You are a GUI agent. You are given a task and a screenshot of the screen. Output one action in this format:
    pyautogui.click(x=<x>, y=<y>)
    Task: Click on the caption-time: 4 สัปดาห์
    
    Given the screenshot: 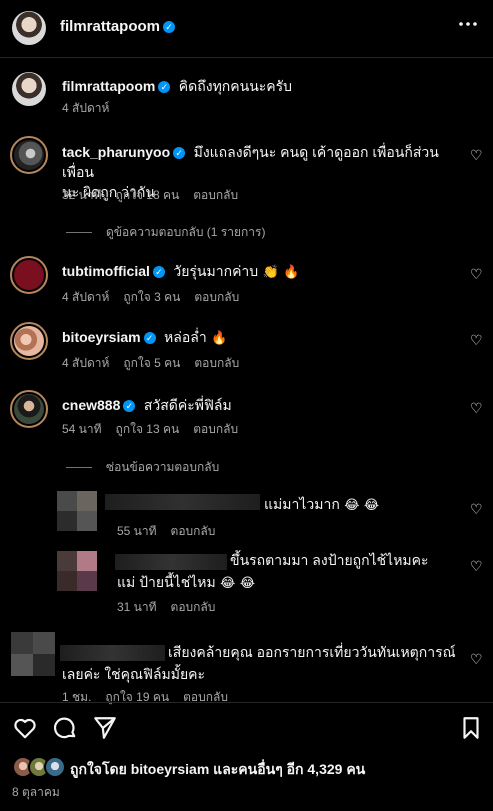 What is the action you would take?
    pyautogui.click(x=86, y=108)
    